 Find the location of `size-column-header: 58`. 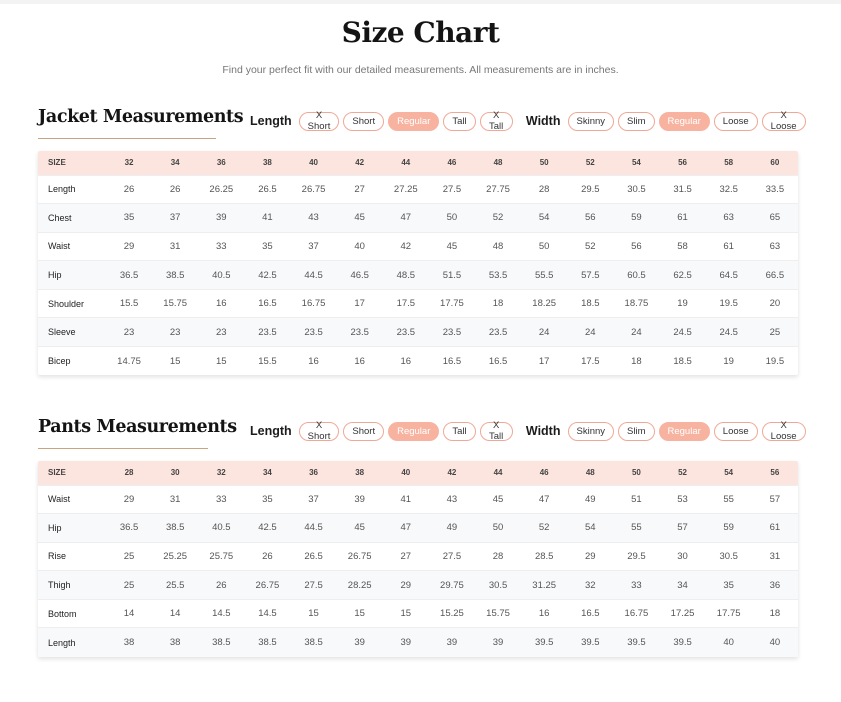

size-column-header: 58 is located at coordinates (728, 163).